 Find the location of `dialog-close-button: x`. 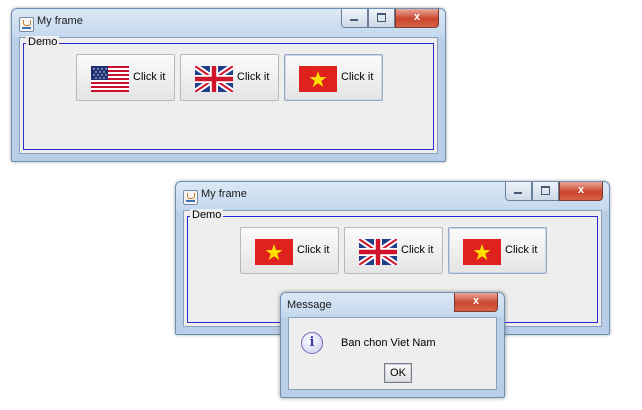

dialog-close-button: x is located at coordinates (476, 302).